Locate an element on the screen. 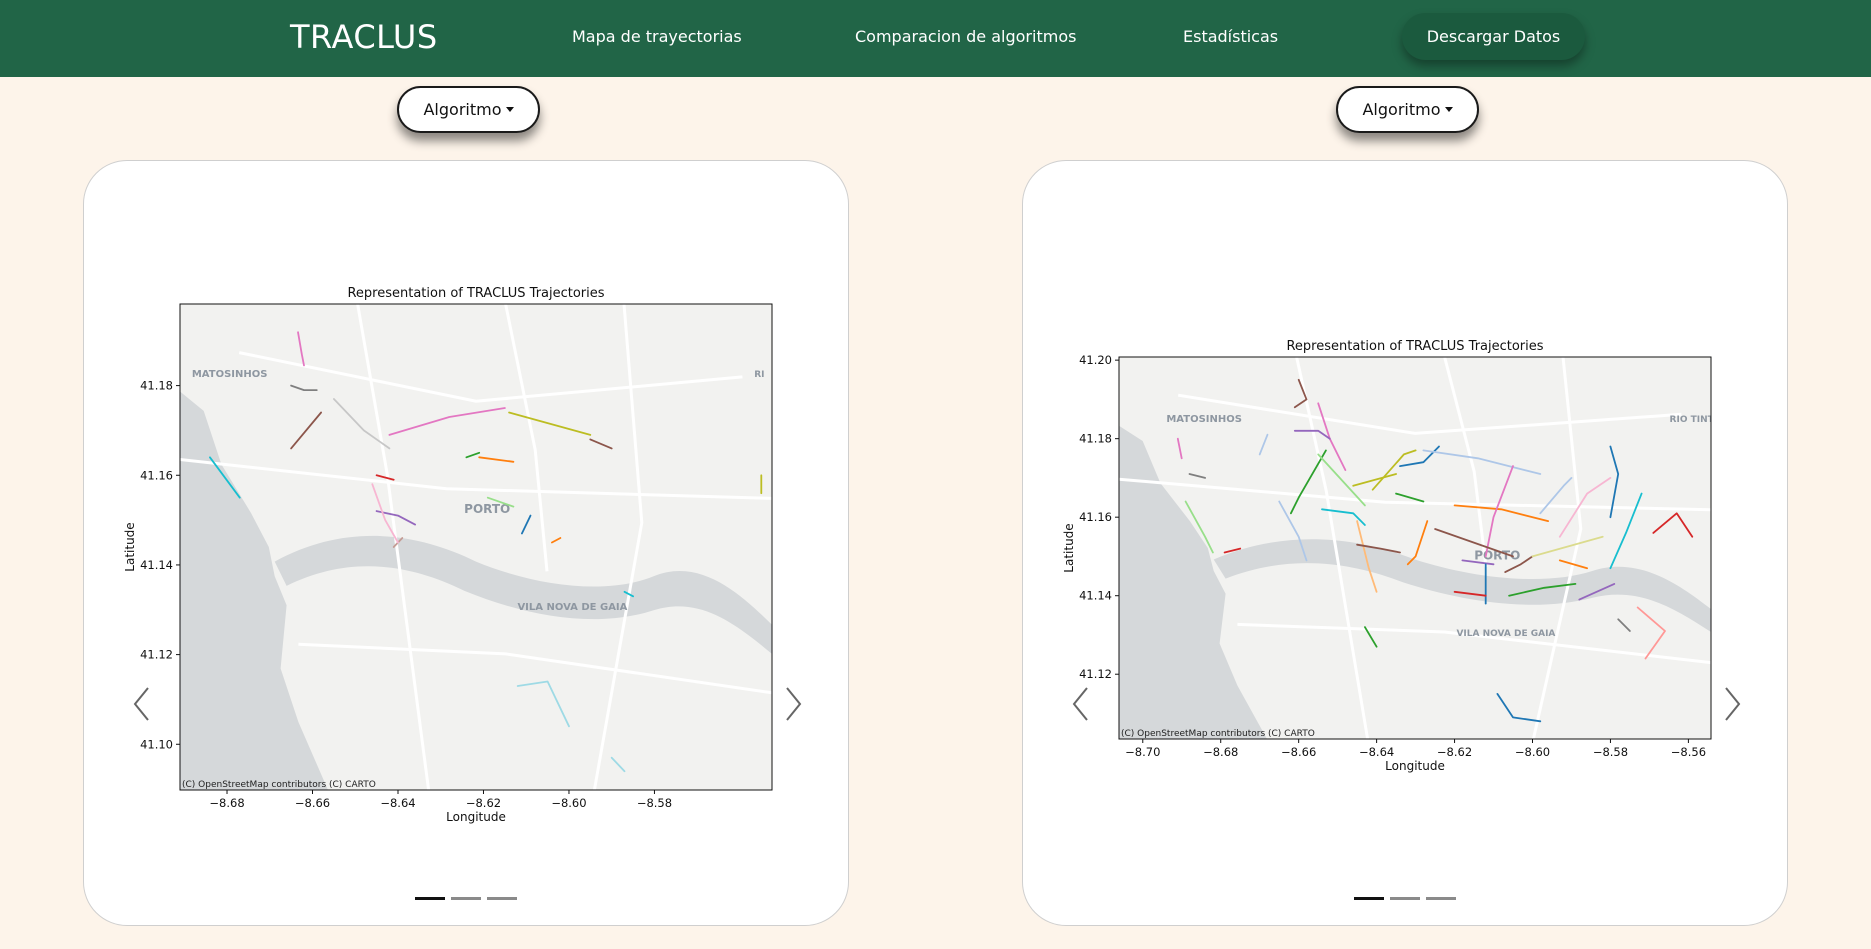 This screenshot has width=1871, height=949. map-place-label: RI is located at coordinates (759, 375).